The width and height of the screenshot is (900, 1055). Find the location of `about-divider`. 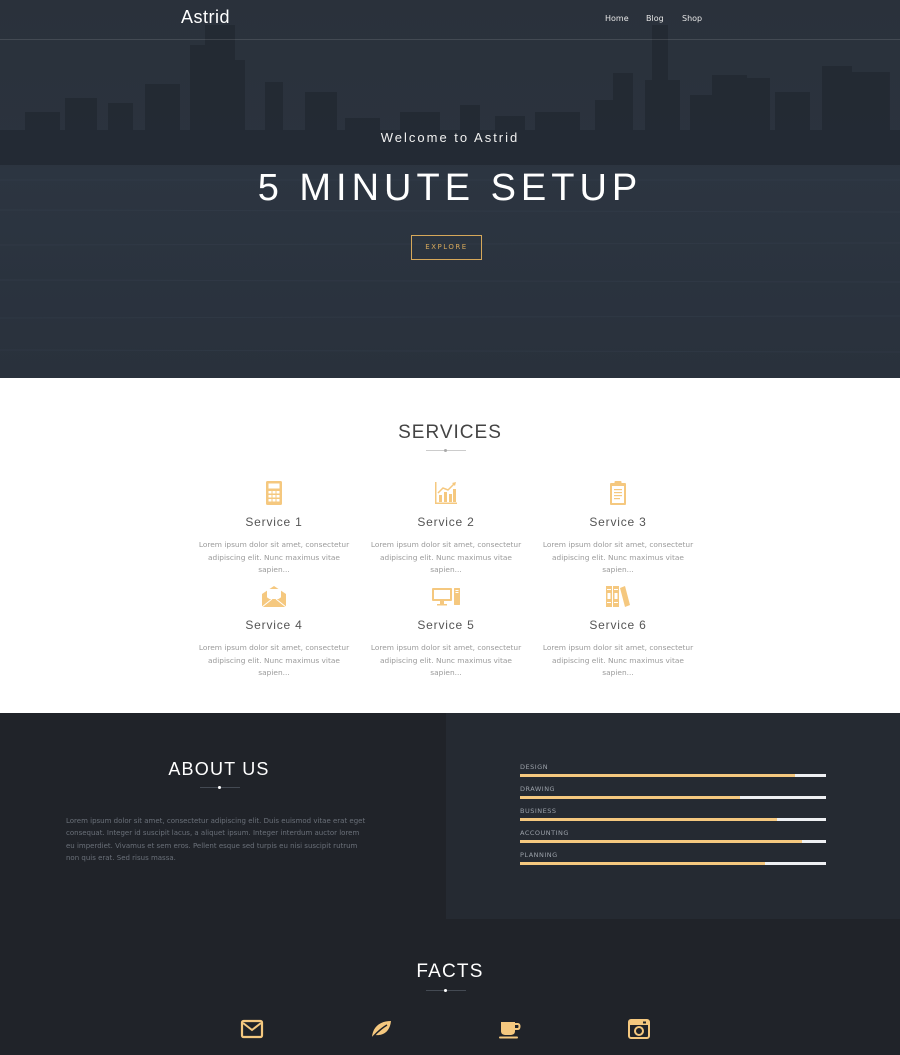

about-divider is located at coordinates (220, 788).